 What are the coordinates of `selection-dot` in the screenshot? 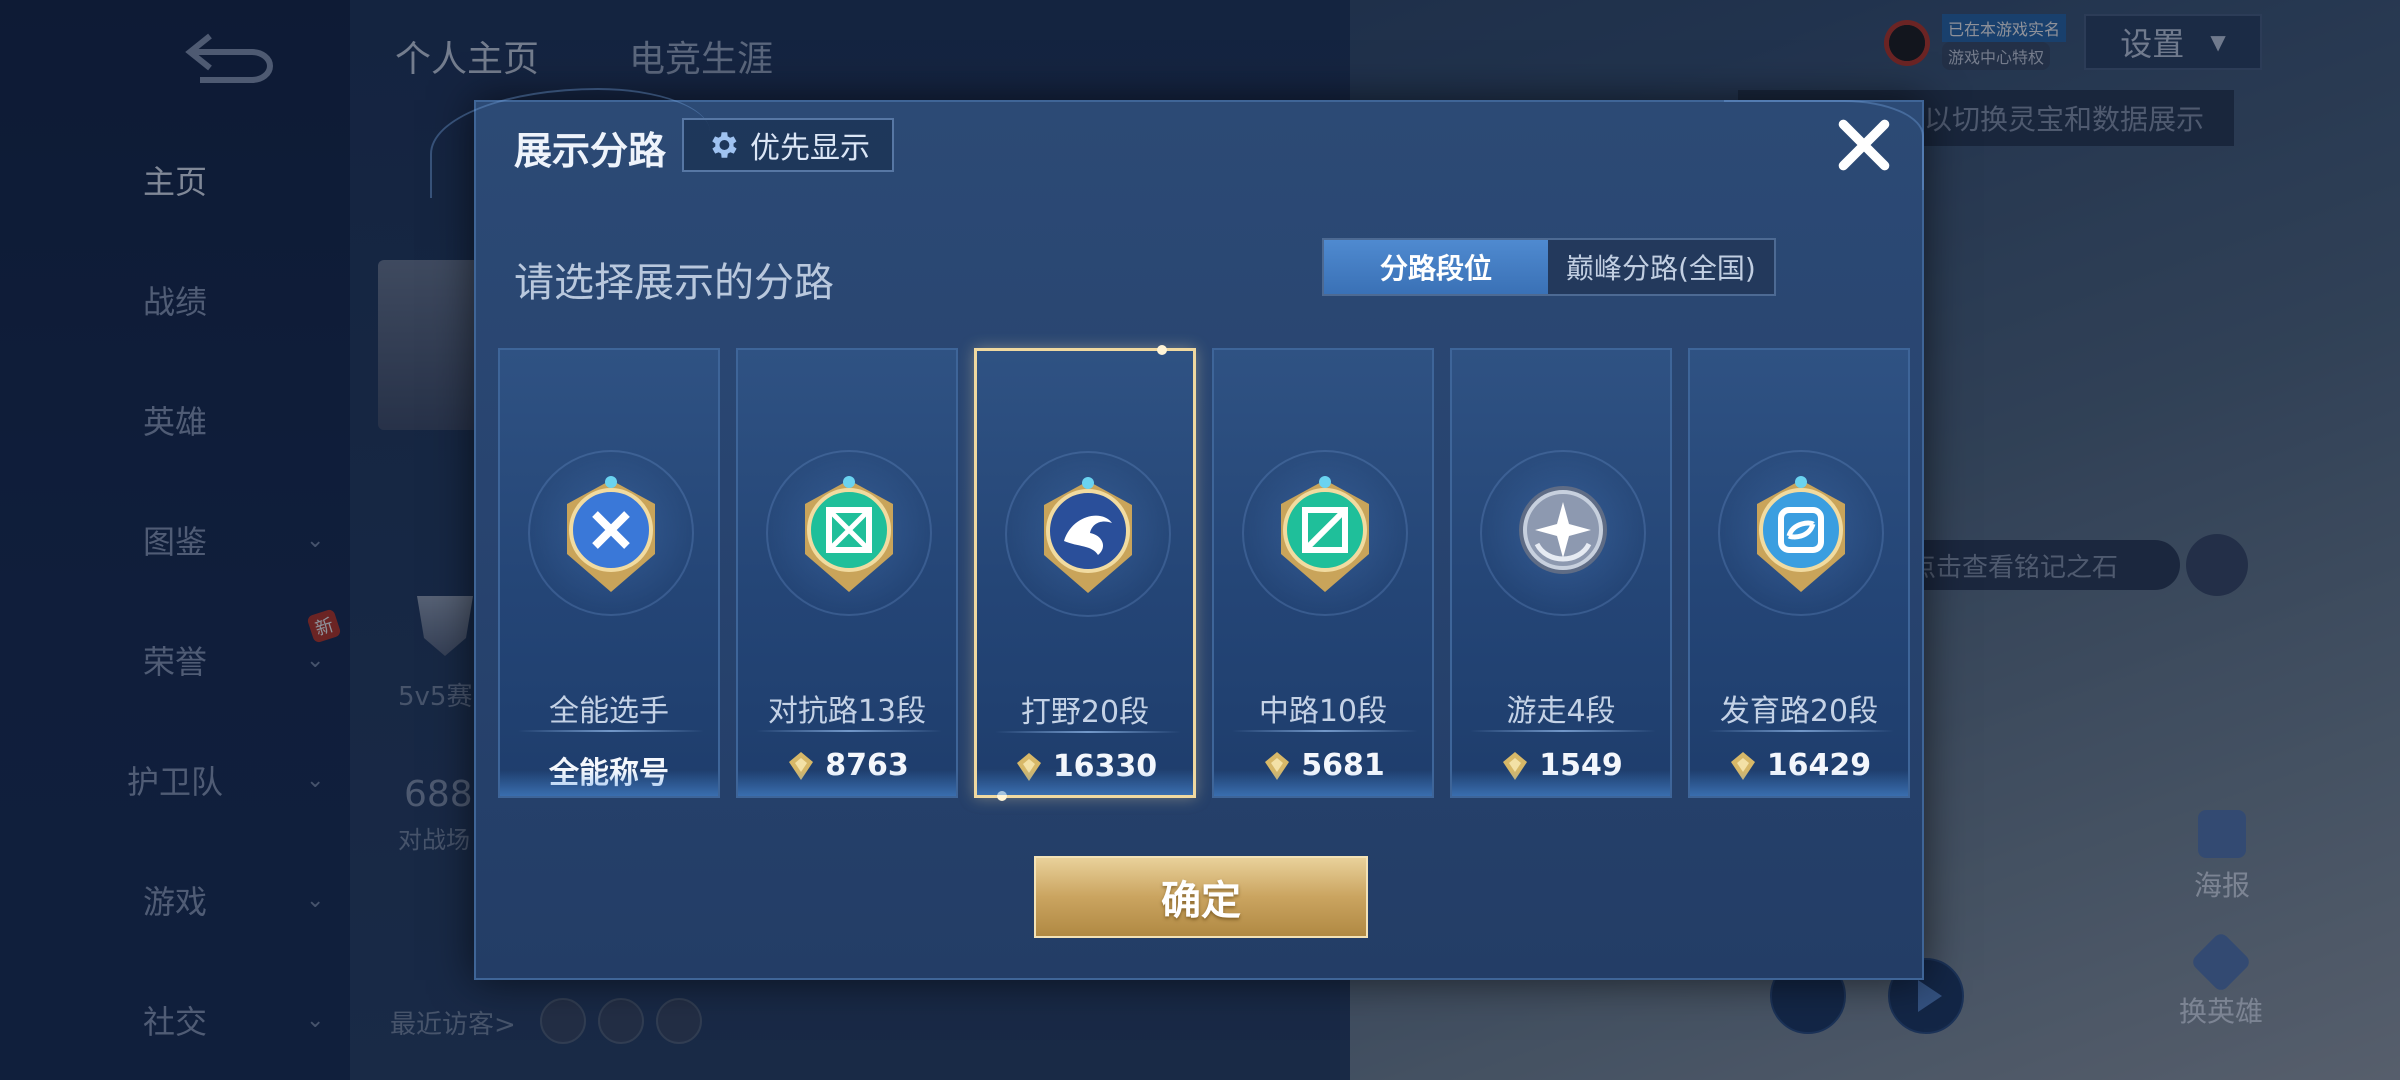 It's located at (1162, 350).